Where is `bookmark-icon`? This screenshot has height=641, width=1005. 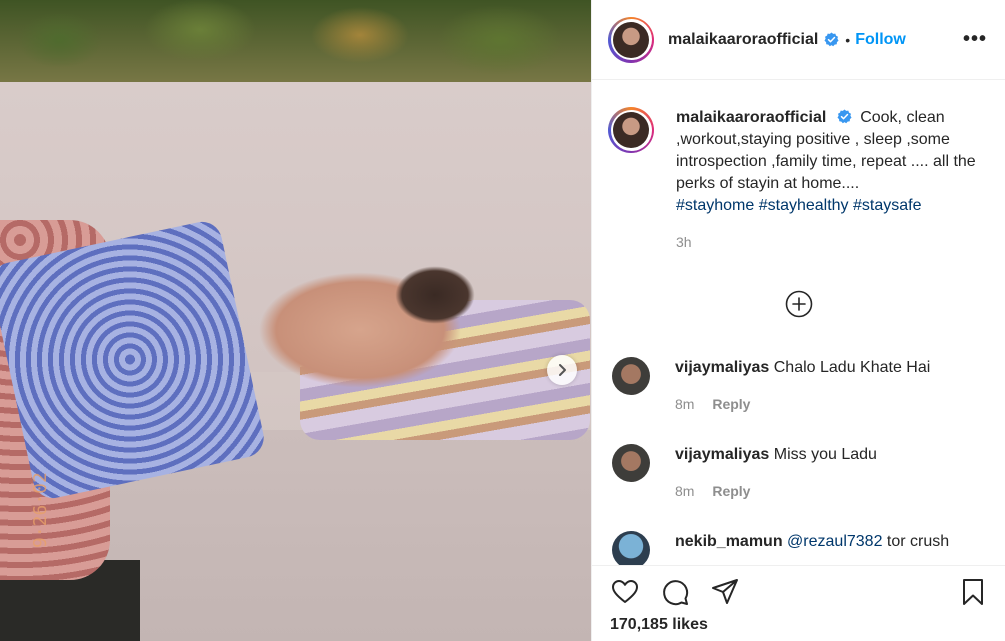
bookmark-icon is located at coordinates (973, 592).